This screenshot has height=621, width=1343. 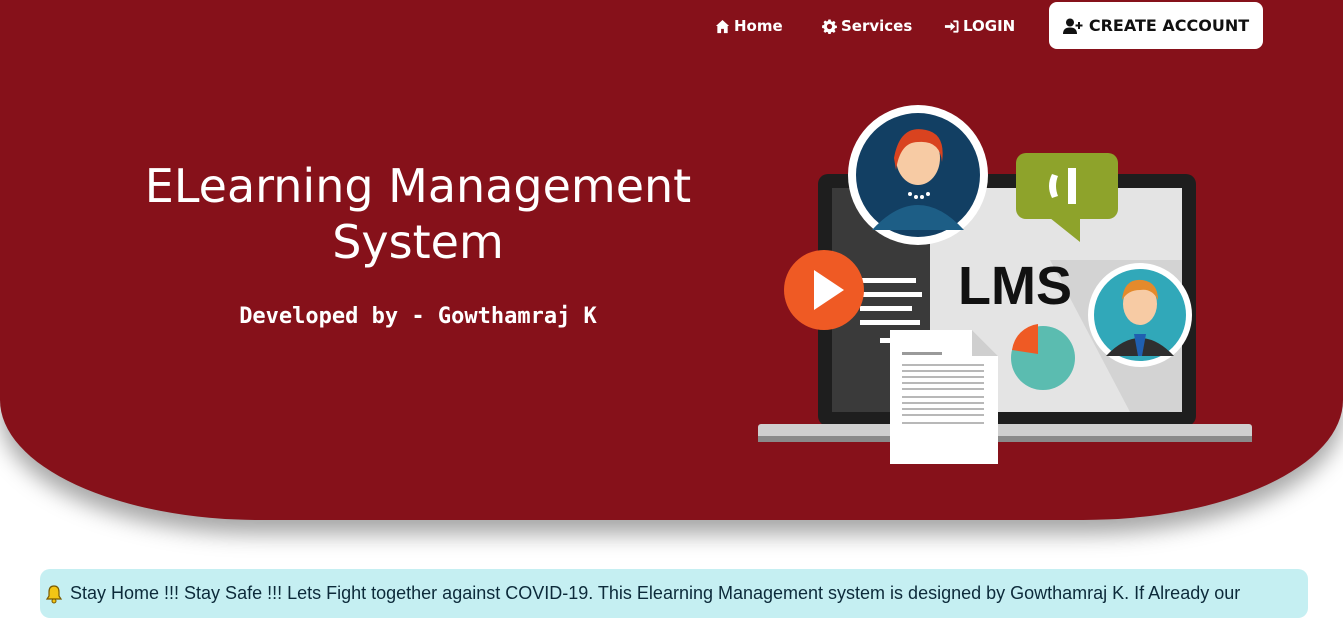 I want to click on sign-in-icon, so click(x=951, y=26).